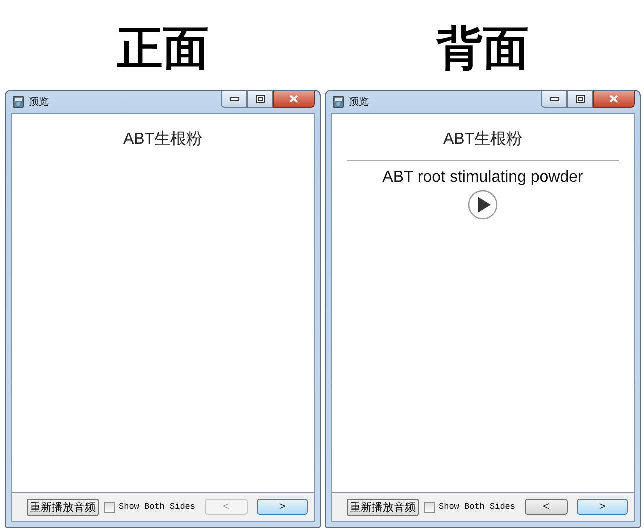 The height and width of the screenshot is (530, 644). I want to click on play-icon, so click(483, 205).